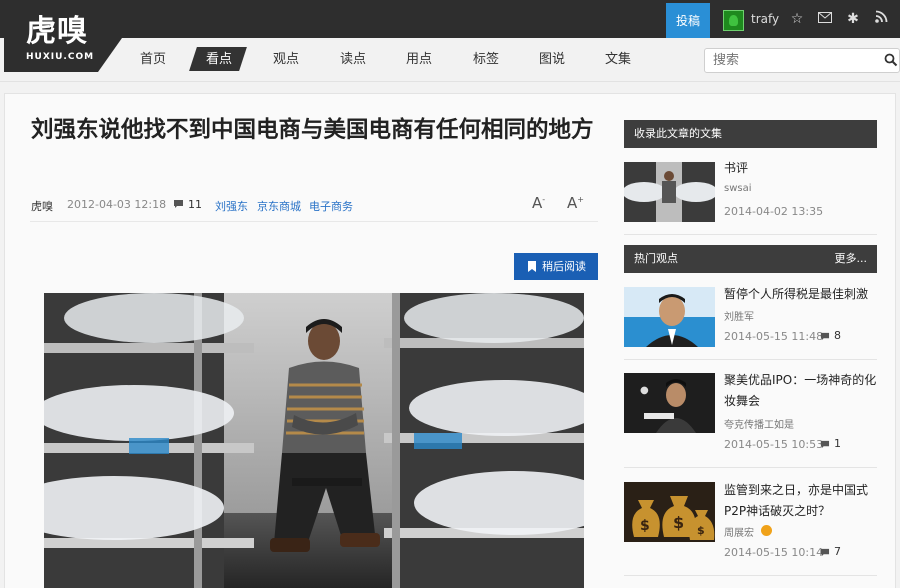 The width and height of the screenshot is (900, 588). Describe the element at coordinates (801, 391) in the screenshot. I see `hot-item-title: 聚美优品IPO：一场神奇的化妆舞会` at that location.